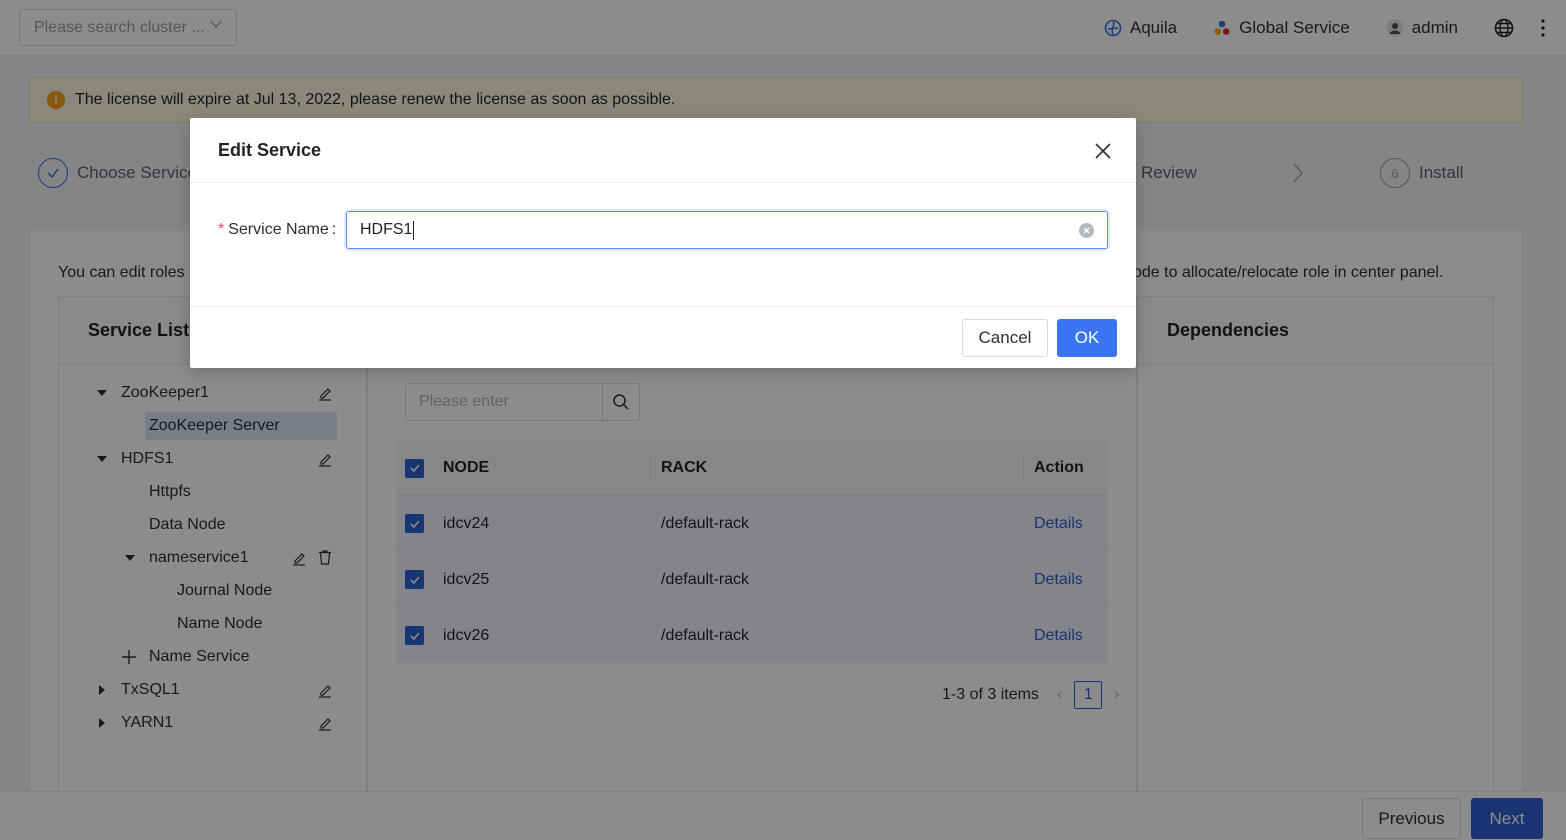 The height and width of the screenshot is (840, 1566). I want to click on field-label-text: Service Name, so click(278, 229).